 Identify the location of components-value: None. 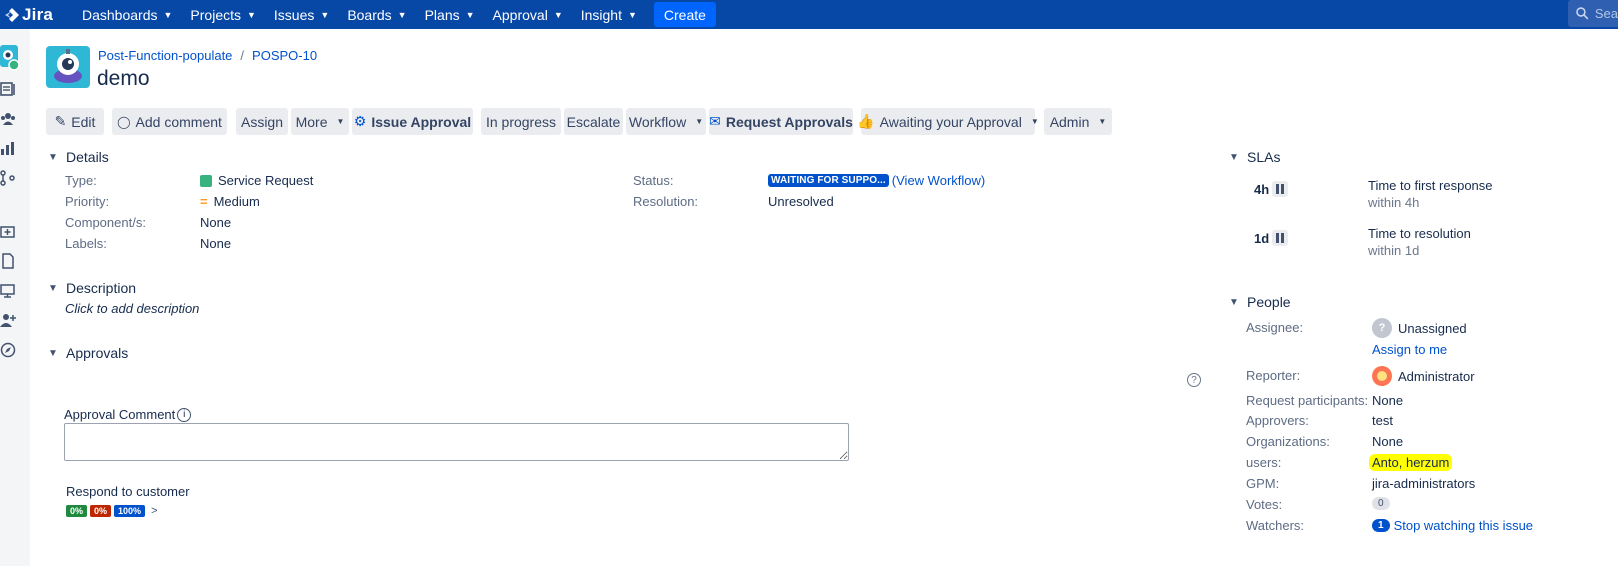
(215, 222).